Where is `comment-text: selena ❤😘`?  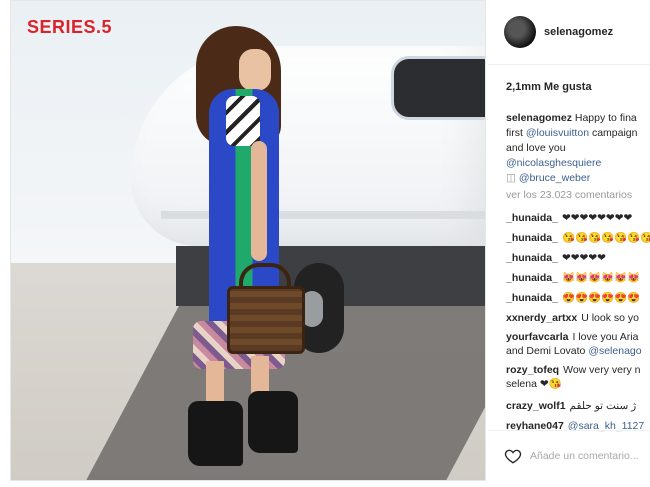
comment-text: selena ❤😘 is located at coordinates (534, 384).